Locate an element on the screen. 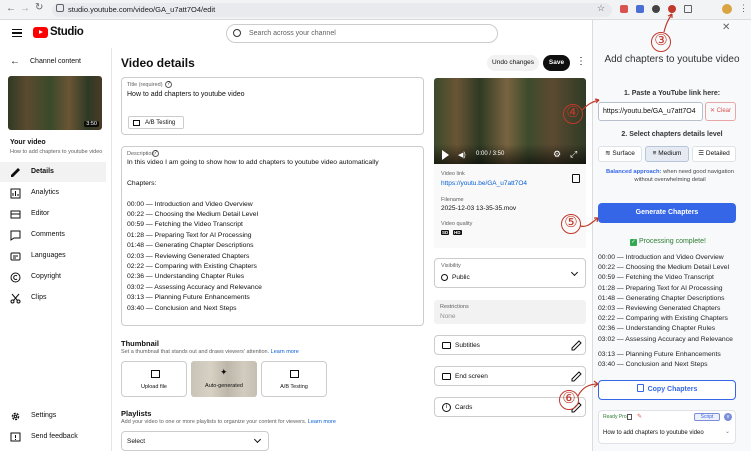 This screenshot has height=451, width=751. generated-chapter-line: 01:48 — Generating Chapter Descriptions is located at coordinates (661, 298).